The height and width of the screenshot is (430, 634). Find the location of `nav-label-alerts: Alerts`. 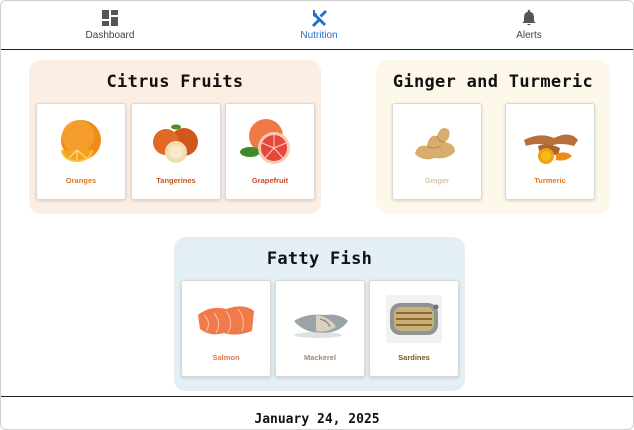

nav-label-alerts: Alerts is located at coordinates (529, 35).